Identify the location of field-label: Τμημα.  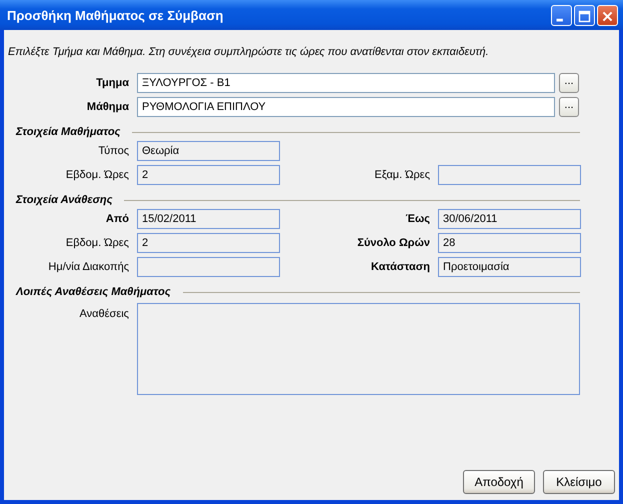
(112, 83).